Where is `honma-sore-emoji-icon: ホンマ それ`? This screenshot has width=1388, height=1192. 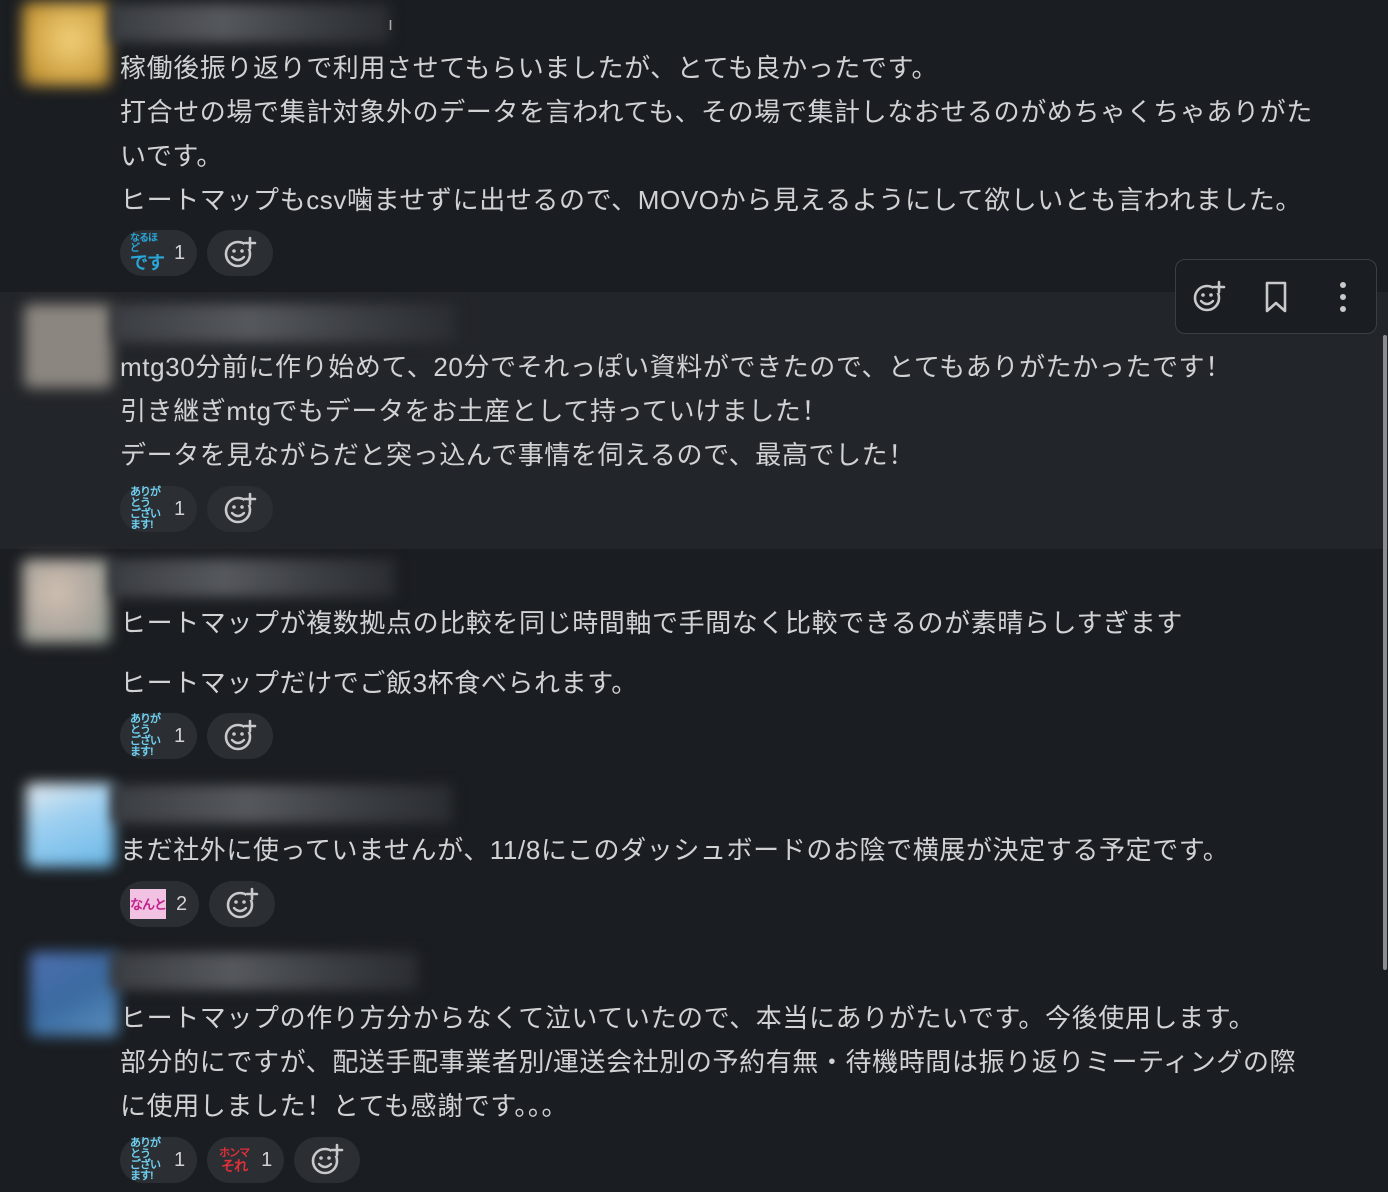
honma-sore-emoji-icon: ホンマ それ is located at coordinates (234, 1160).